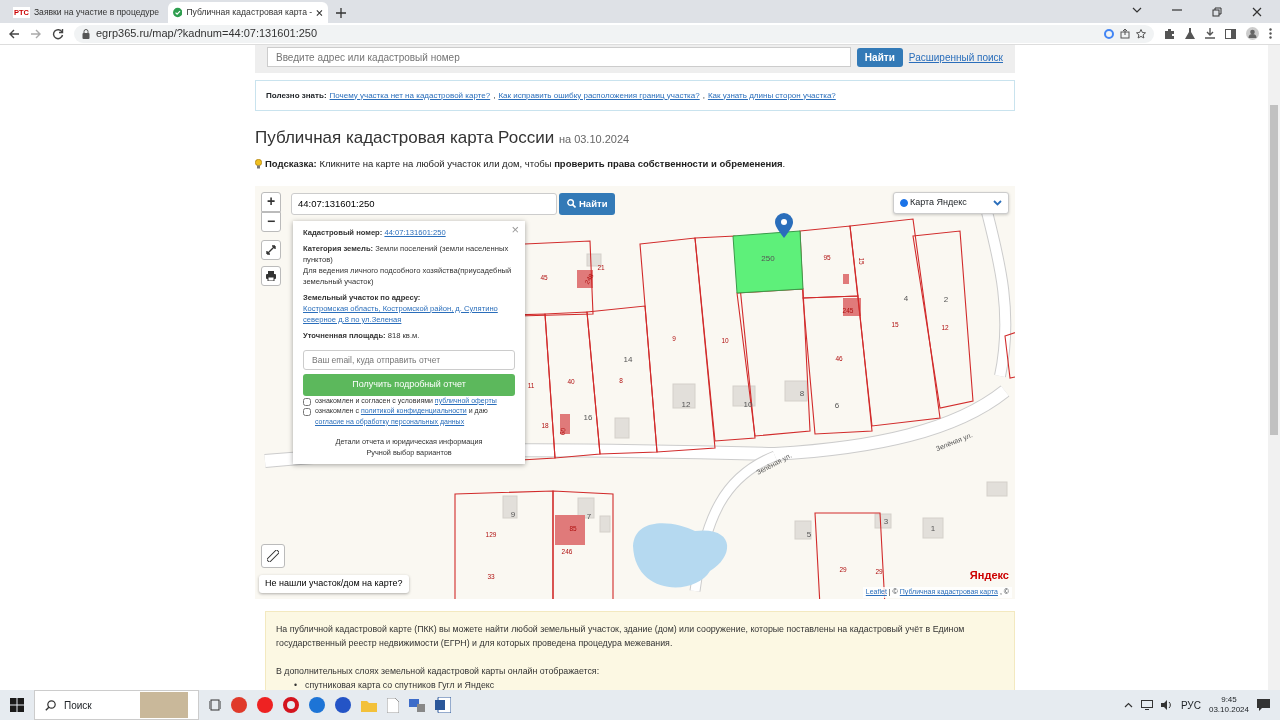  I want to click on taskbar-search-field: Поиск, so click(116, 705).